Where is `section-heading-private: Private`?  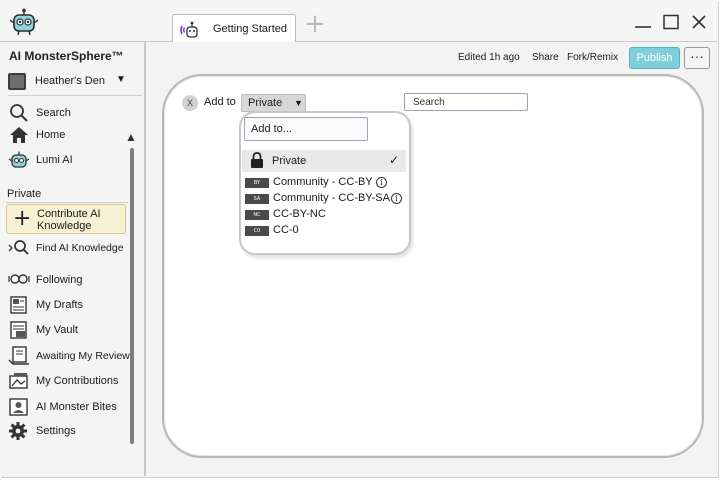
section-heading-private: Private is located at coordinates (24, 194).